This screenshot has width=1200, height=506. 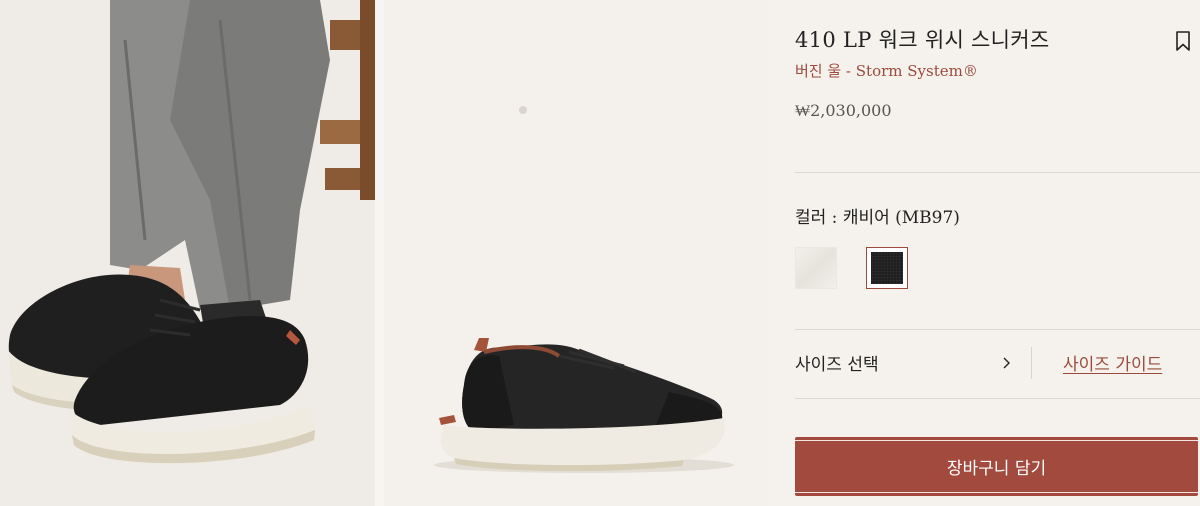 I want to click on color-label: 컬러 : 캐비어 (MB97), so click(x=877, y=218).